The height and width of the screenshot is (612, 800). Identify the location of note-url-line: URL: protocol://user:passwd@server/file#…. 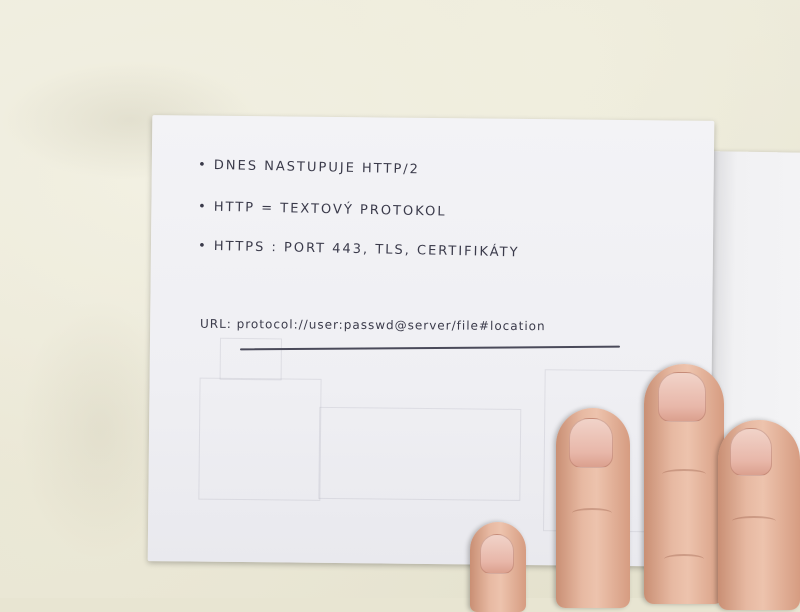
(372, 325).